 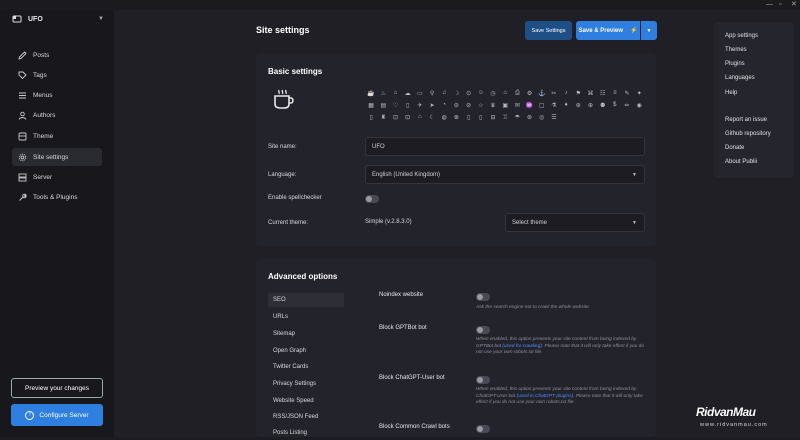 I want to click on site-icon-option: ◎, so click(x=542, y=117).